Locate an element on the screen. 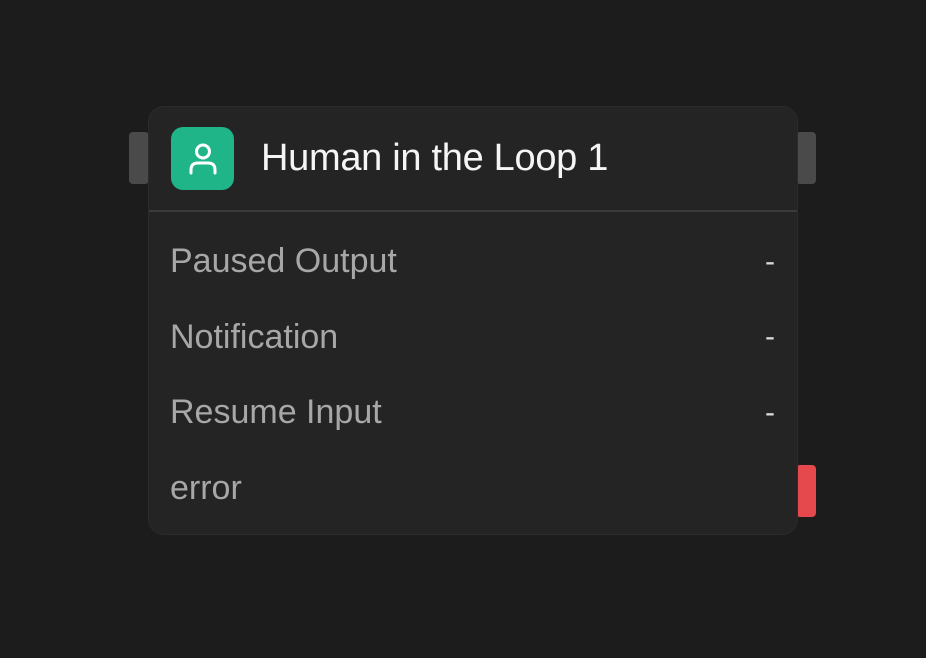 The width and height of the screenshot is (926, 658). output-label: Notification is located at coordinates (254, 336).